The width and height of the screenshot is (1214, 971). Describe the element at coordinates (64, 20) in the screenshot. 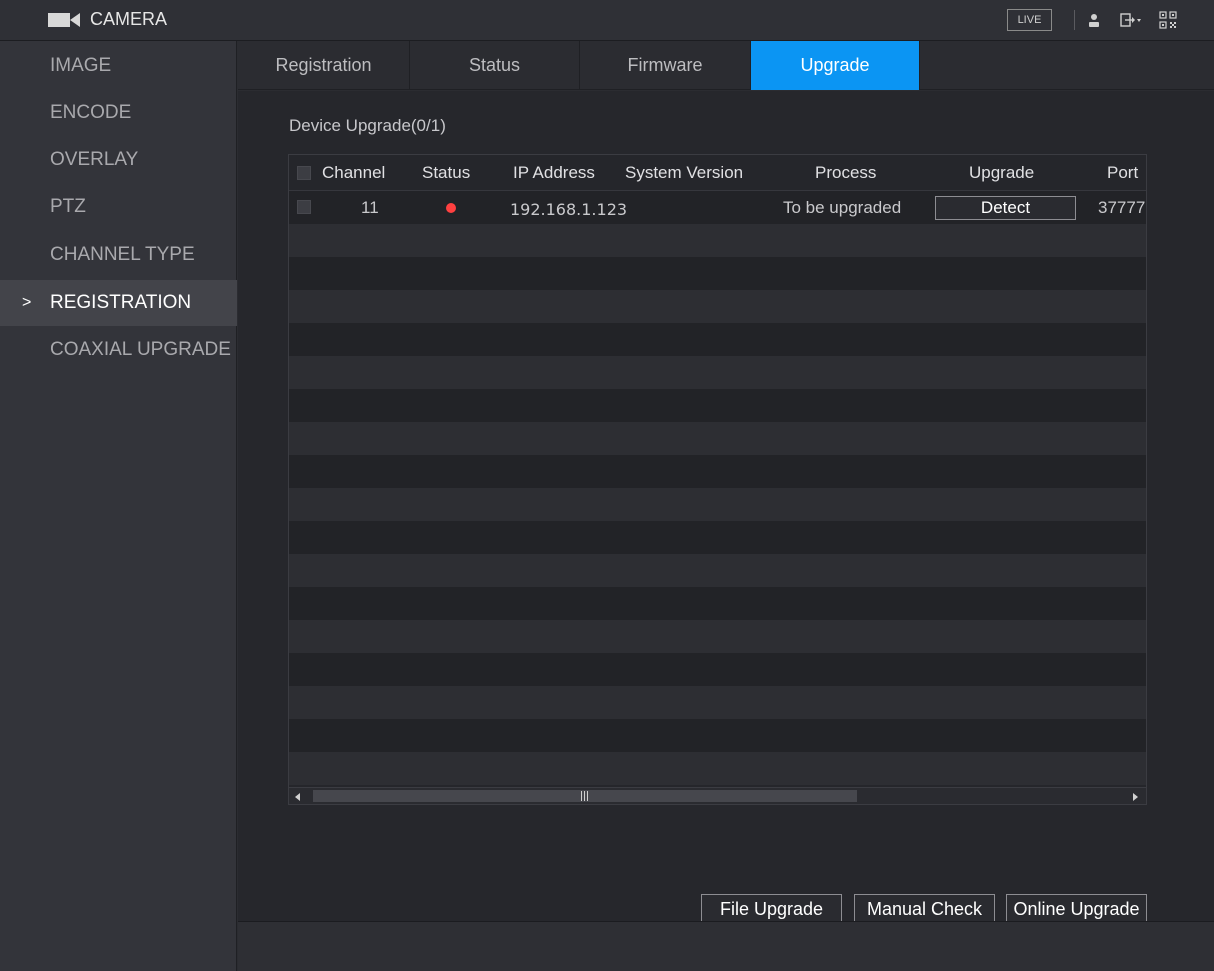

I see `camera-icon` at that location.